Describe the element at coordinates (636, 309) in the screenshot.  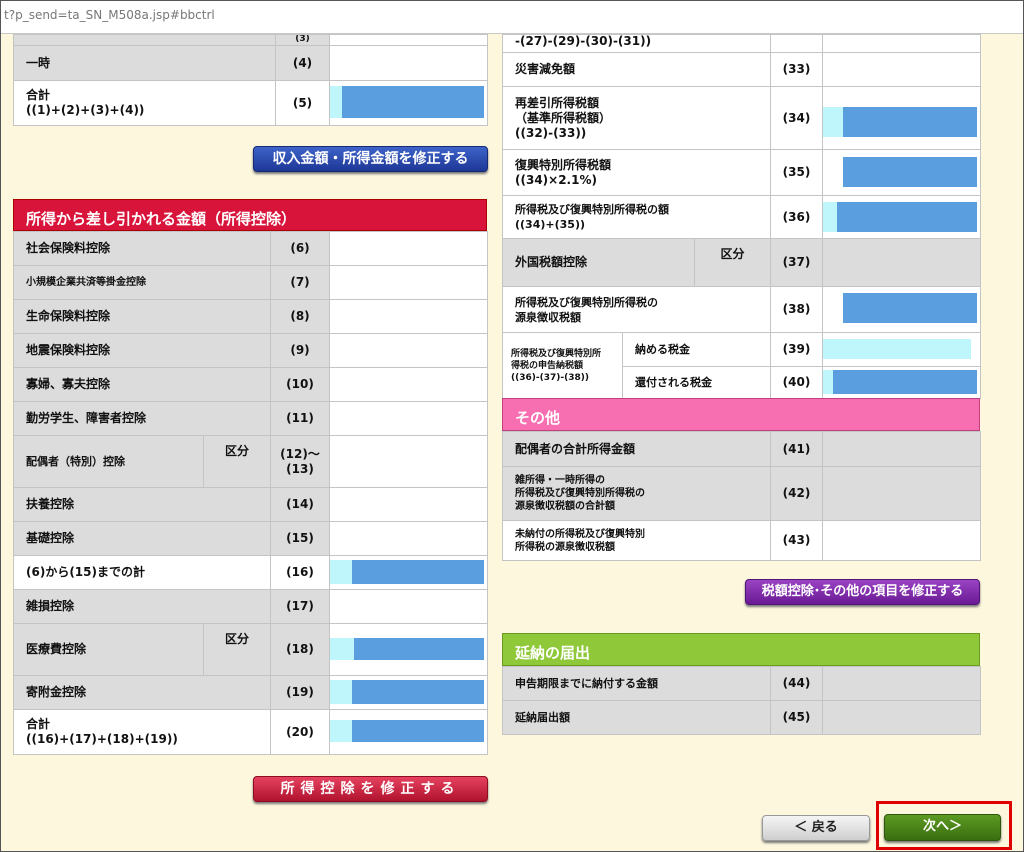
I see `tax-label-38: 所得税及び復興特別所得税の 源泉徴収税額` at that location.